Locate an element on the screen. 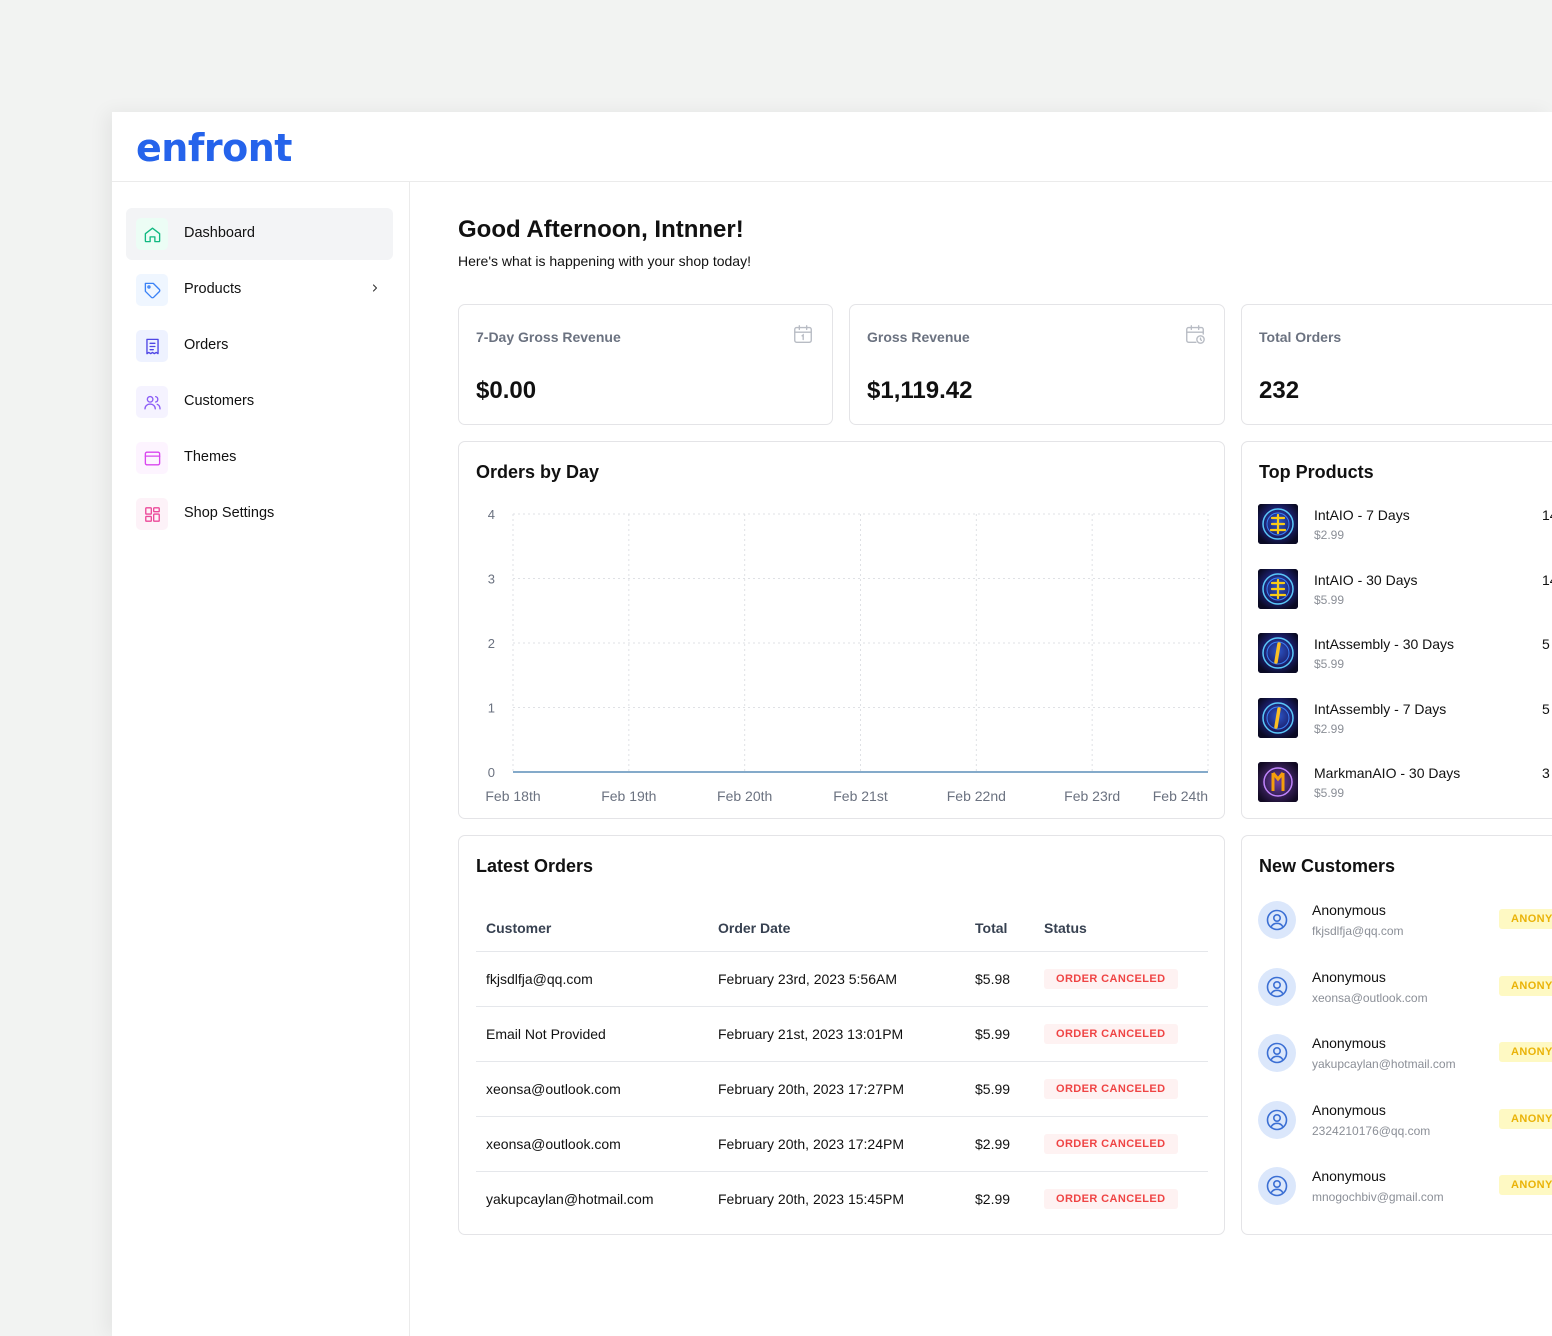 This screenshot has width=1552, height=1336. column-header-status: Status is located at coordinates (1121, 929).